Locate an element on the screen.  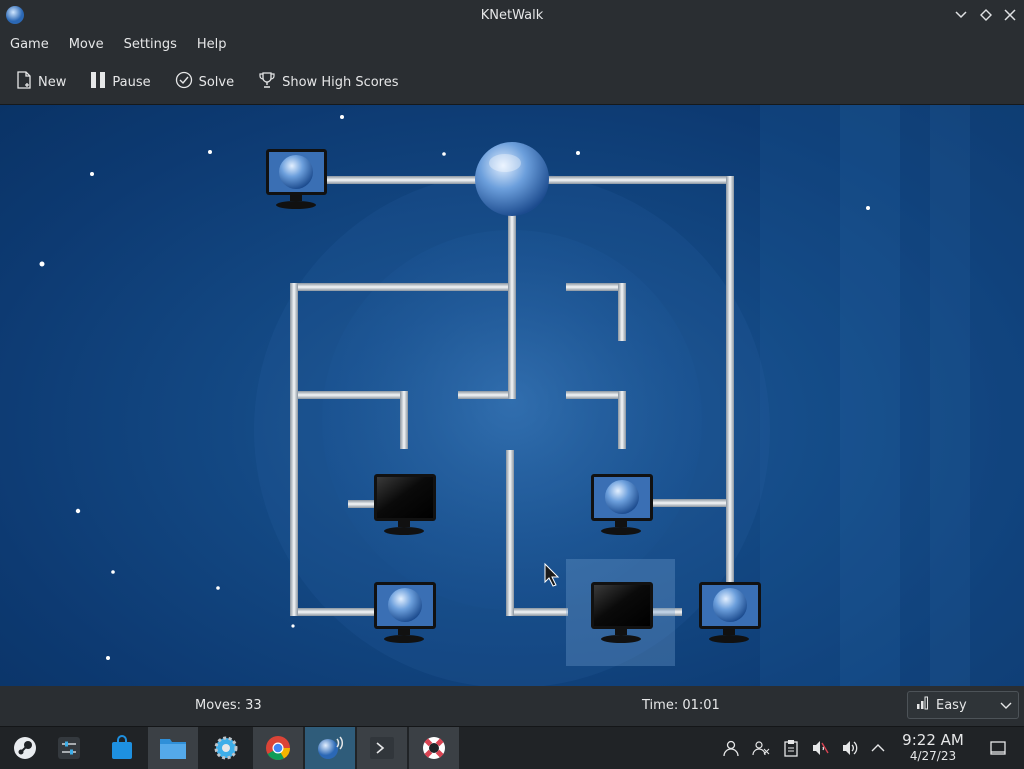
difficulty-select: Easy is located at coordinates (963, 705).